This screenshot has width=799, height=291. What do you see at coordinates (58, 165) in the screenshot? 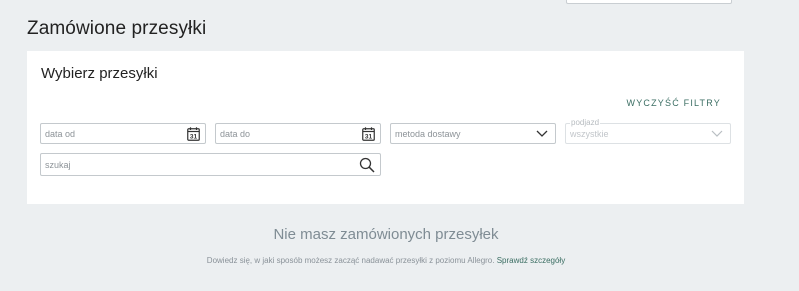
I see `search-placeholder: szukaj` at bounding box center [58, 165].